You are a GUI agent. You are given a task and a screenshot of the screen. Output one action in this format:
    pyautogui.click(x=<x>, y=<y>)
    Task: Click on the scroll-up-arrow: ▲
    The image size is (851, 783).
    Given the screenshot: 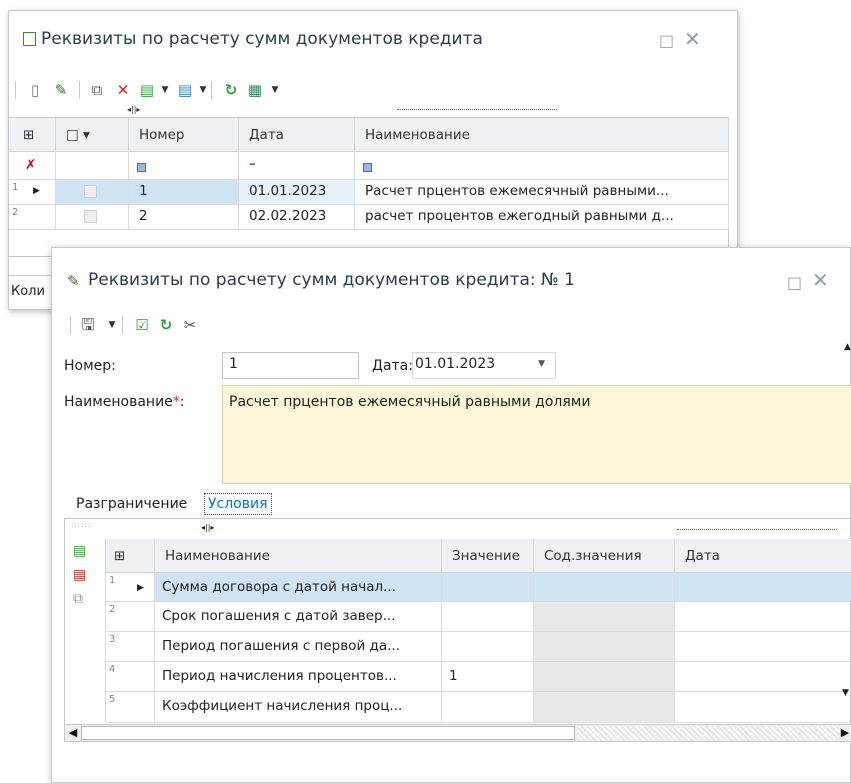 What is the action you would take?
    pyautogui.click(x=847, y=357)
    